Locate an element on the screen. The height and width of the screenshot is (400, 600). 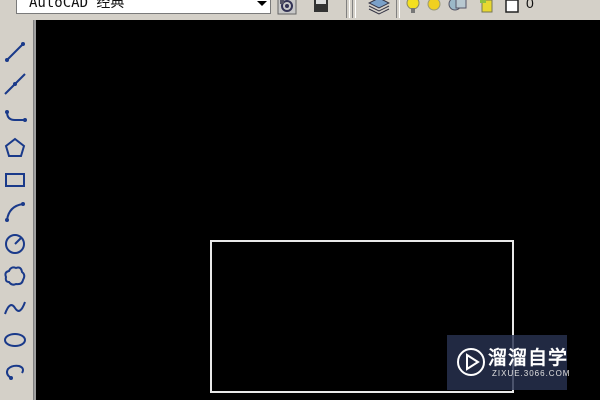
workspace-dropdown: AutoCAD 经典 is located at coordinates (143, 7).